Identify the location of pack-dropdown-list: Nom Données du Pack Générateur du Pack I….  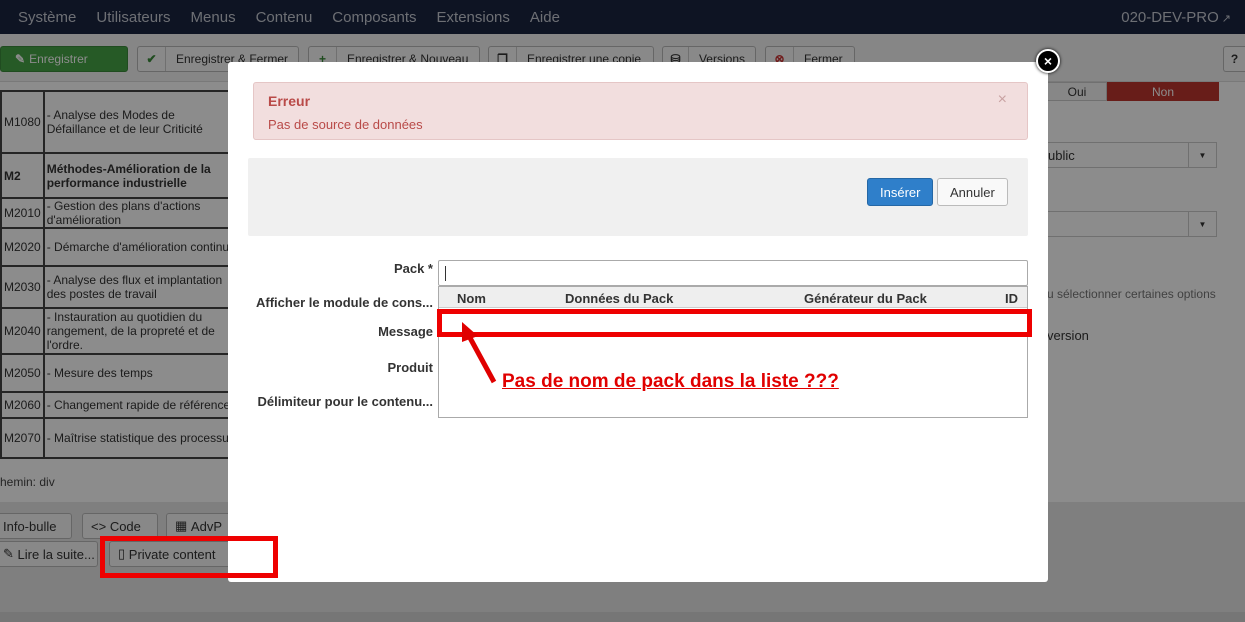
(733, 352).